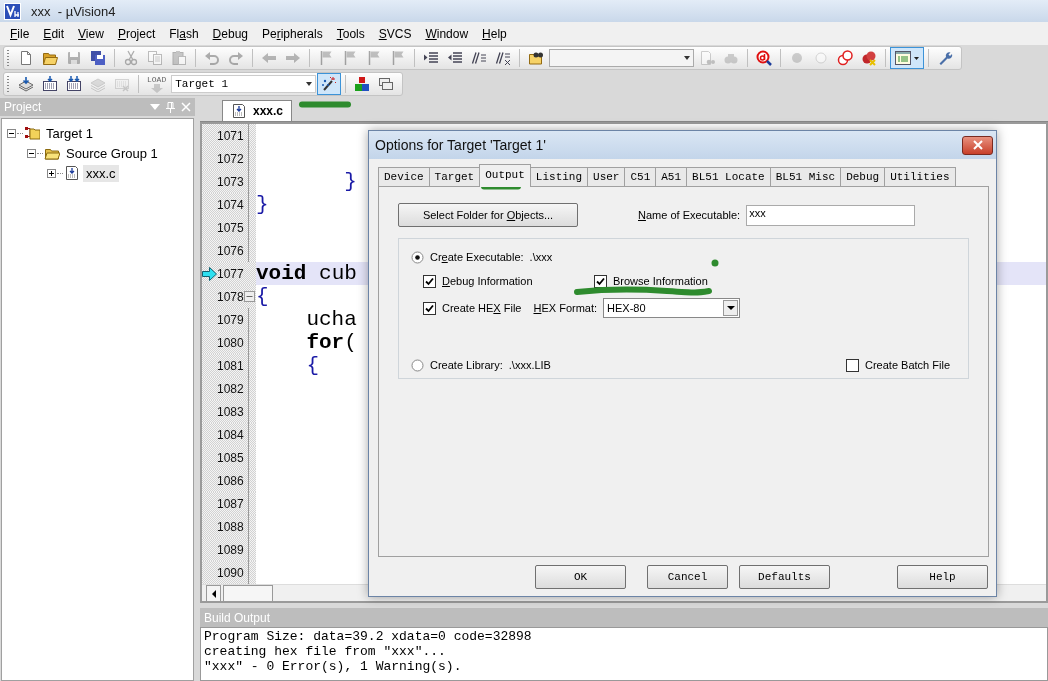  Describe the element at coordinates (350, 33) in the screenshot. I see `menu-item: Tools` at that location.